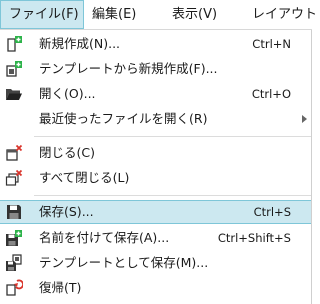  Describe the element at coordinates (60, 287) in the screenshot. I see `menu-item-label: 復帰(T)` at that location.